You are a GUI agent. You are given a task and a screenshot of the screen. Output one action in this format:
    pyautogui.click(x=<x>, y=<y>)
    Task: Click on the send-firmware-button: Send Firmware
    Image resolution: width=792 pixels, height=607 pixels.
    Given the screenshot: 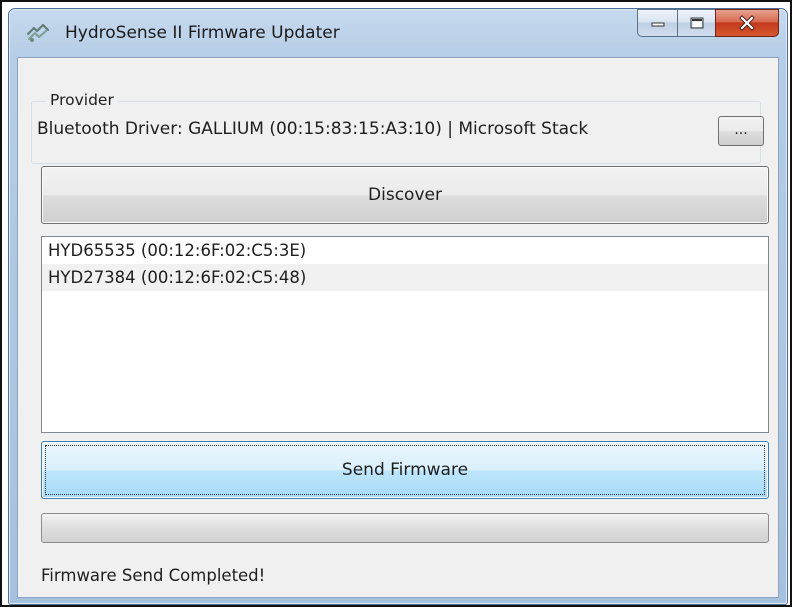 What is the action you would take?
    pyautogui.click(x=405, y=470)
    